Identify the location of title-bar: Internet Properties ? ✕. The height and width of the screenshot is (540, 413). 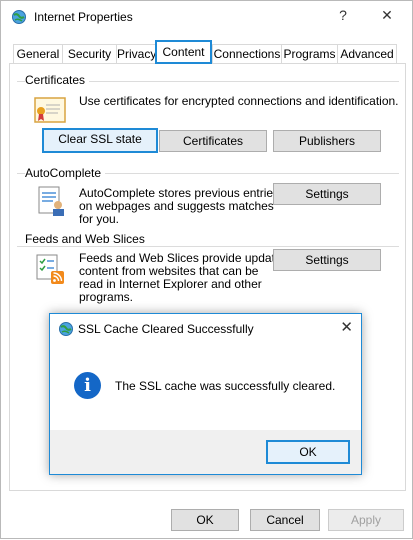
(206, 16).